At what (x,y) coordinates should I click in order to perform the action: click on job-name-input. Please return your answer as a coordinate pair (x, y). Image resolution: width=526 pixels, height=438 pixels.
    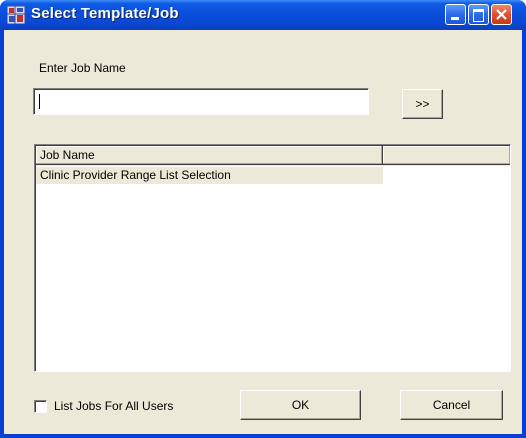
    Looking at the image, I should click on (201, 101).